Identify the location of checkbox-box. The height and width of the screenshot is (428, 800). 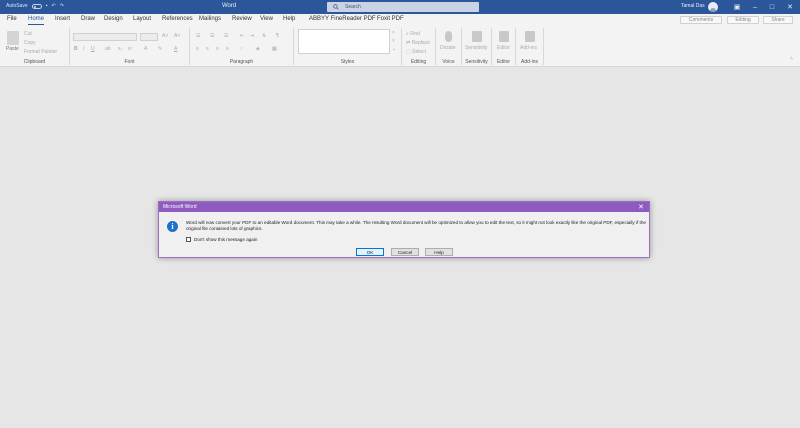
(188, 239).